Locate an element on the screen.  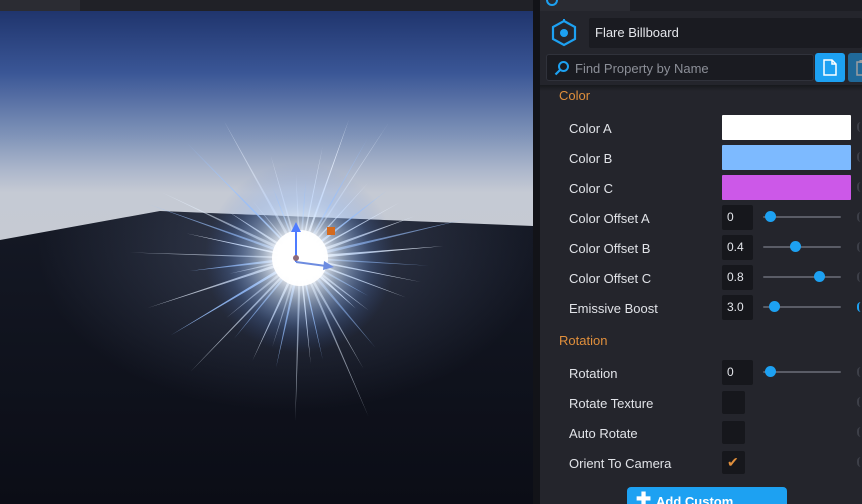
color-offset-a-input: 0 is located at coordinates (737, 217).